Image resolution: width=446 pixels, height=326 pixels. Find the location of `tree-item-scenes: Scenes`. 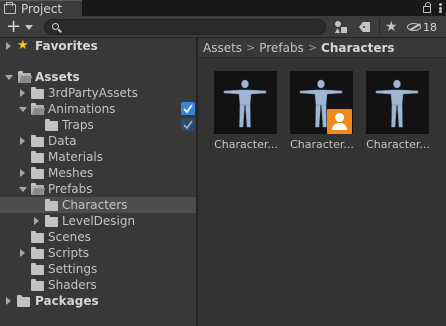

tree-item-scenes: Scenes is located at coordinates (98, 237).